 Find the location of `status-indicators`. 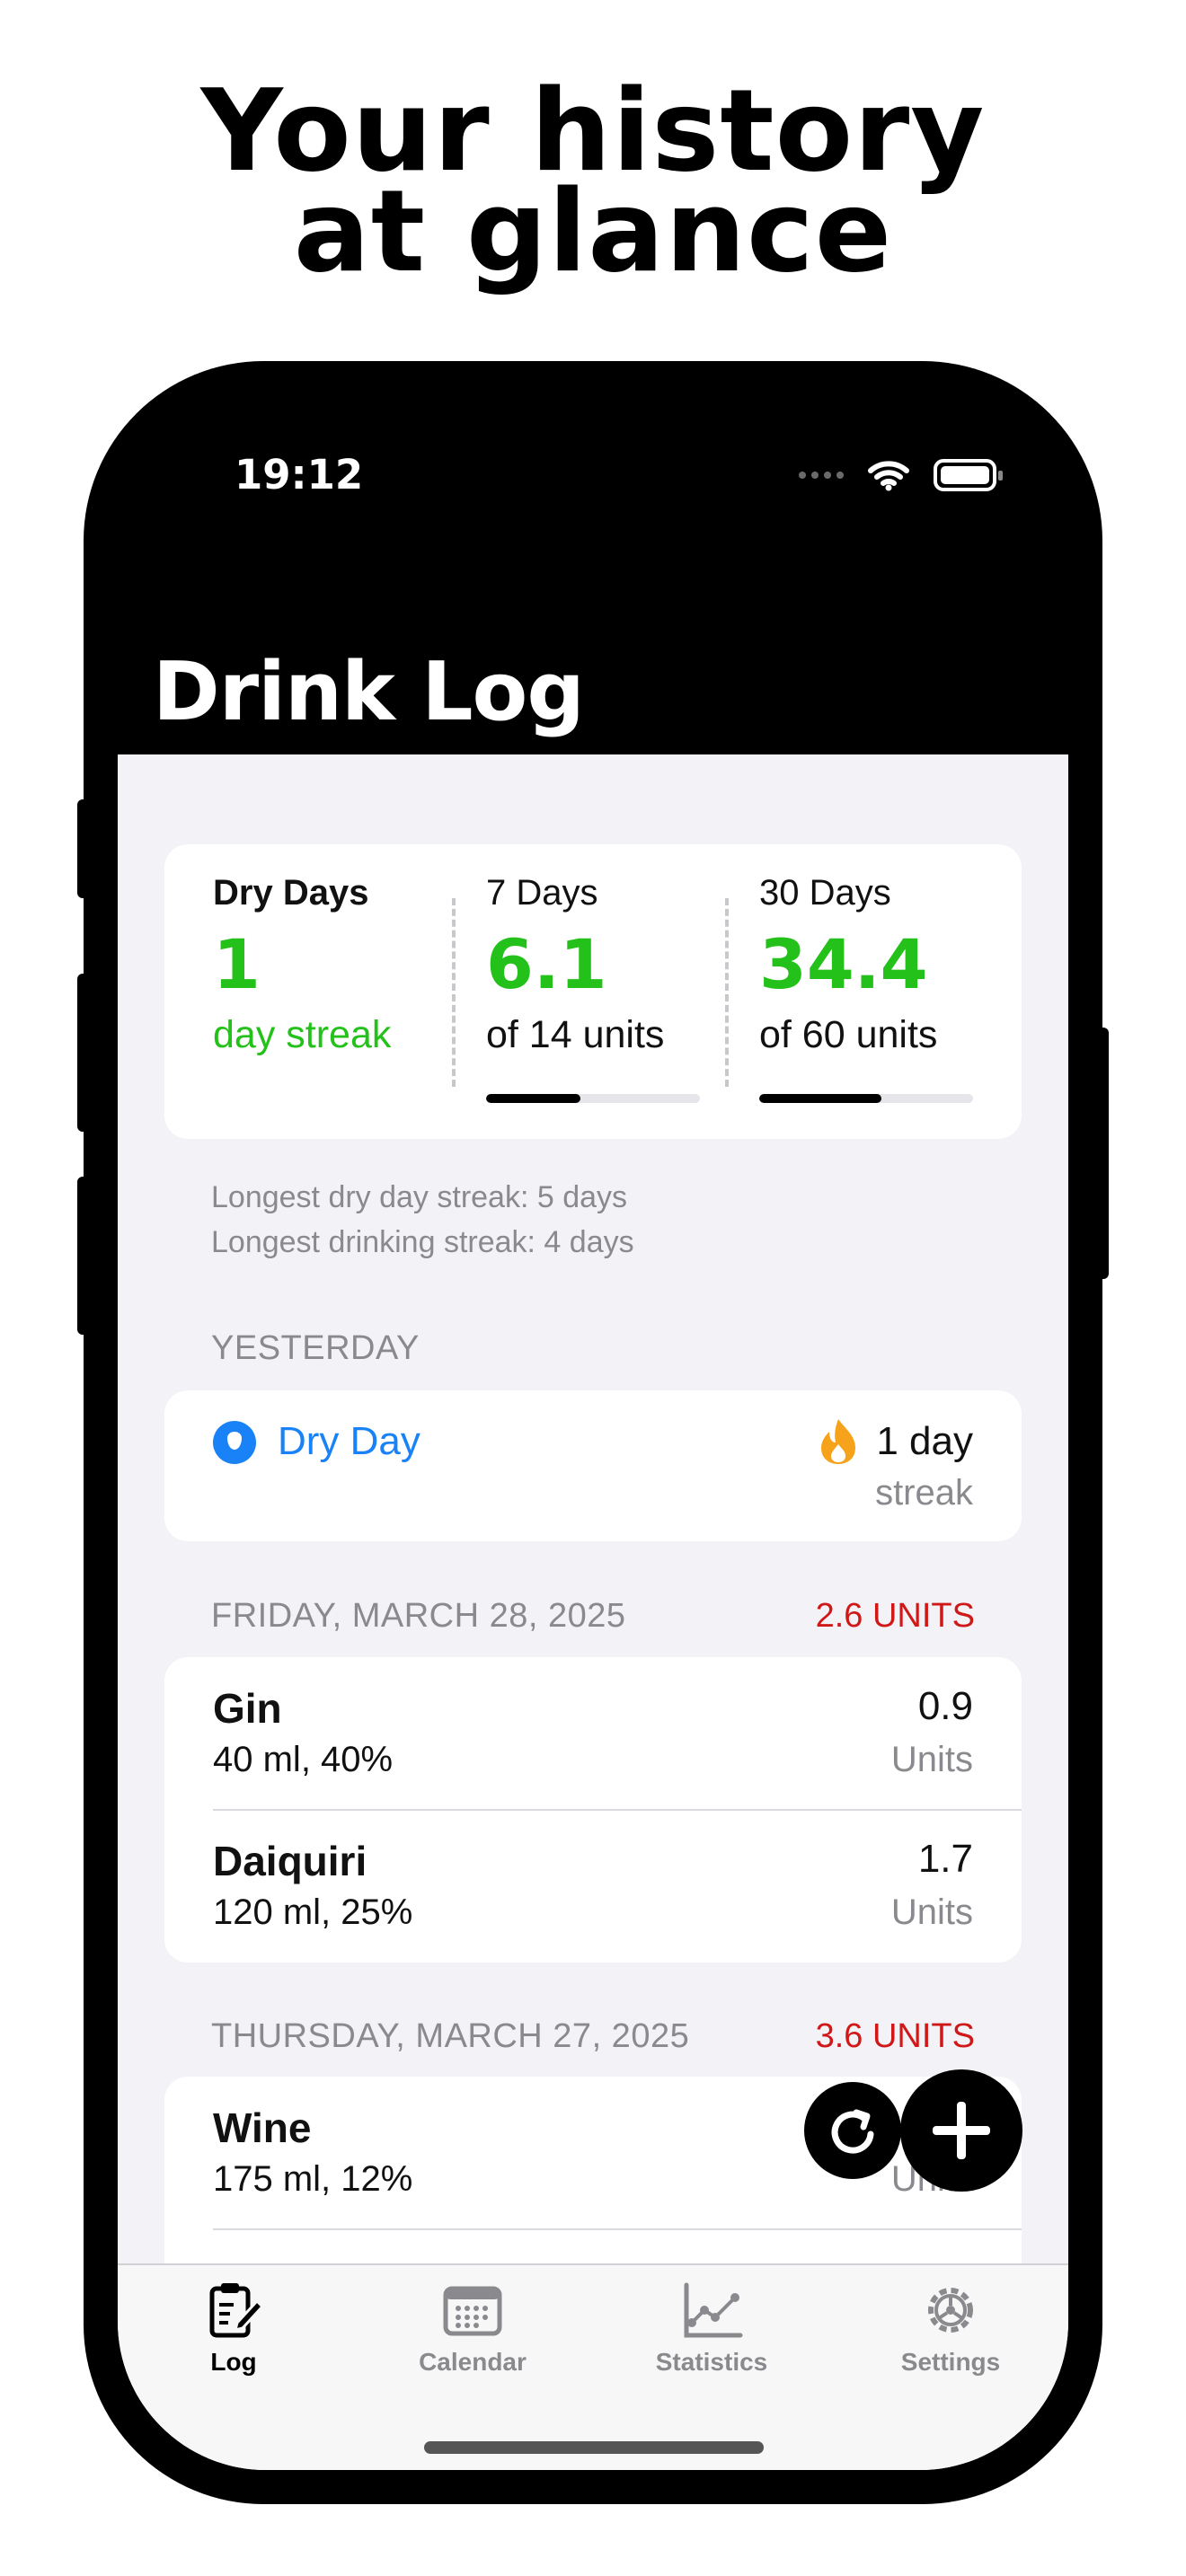

status-indicators is located at coordinates (901, 475).